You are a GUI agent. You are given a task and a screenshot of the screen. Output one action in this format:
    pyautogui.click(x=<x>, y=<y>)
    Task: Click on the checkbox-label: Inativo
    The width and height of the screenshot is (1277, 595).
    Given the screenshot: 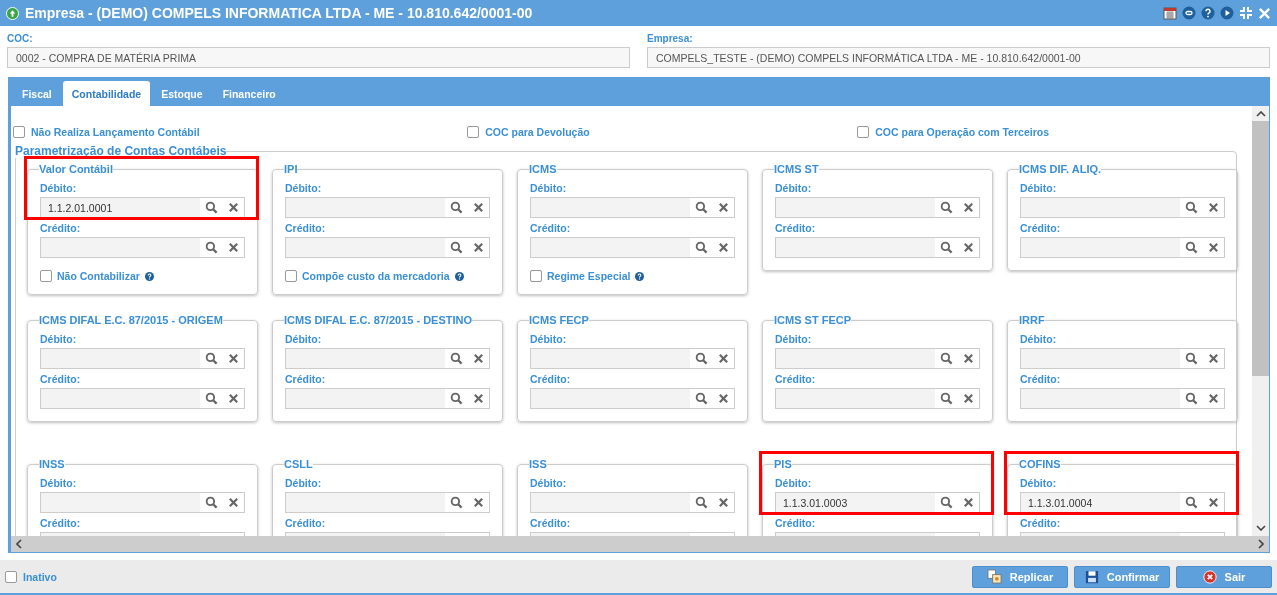 What is the action you would take?
    pyautogui.click(x=40, y=576)
    